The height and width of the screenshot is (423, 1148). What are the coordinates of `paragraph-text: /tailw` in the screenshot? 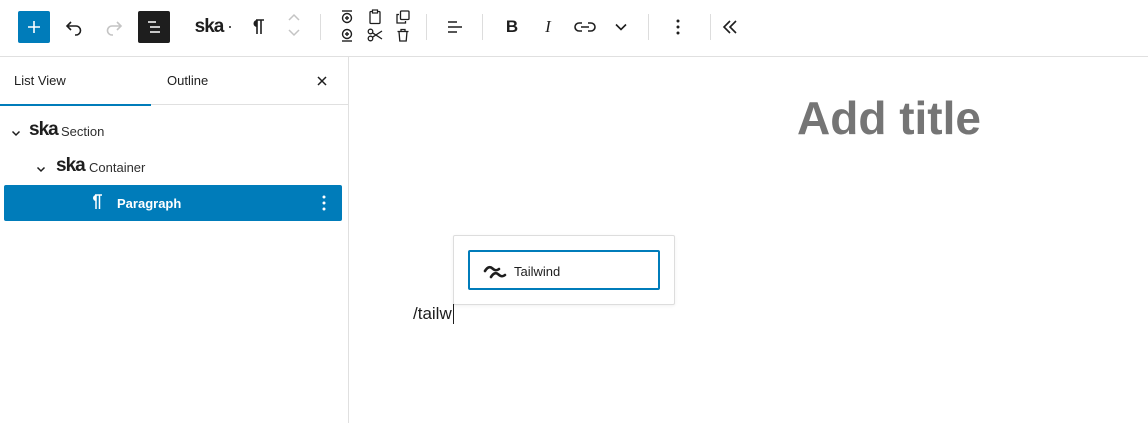 It's located at (432, 313).